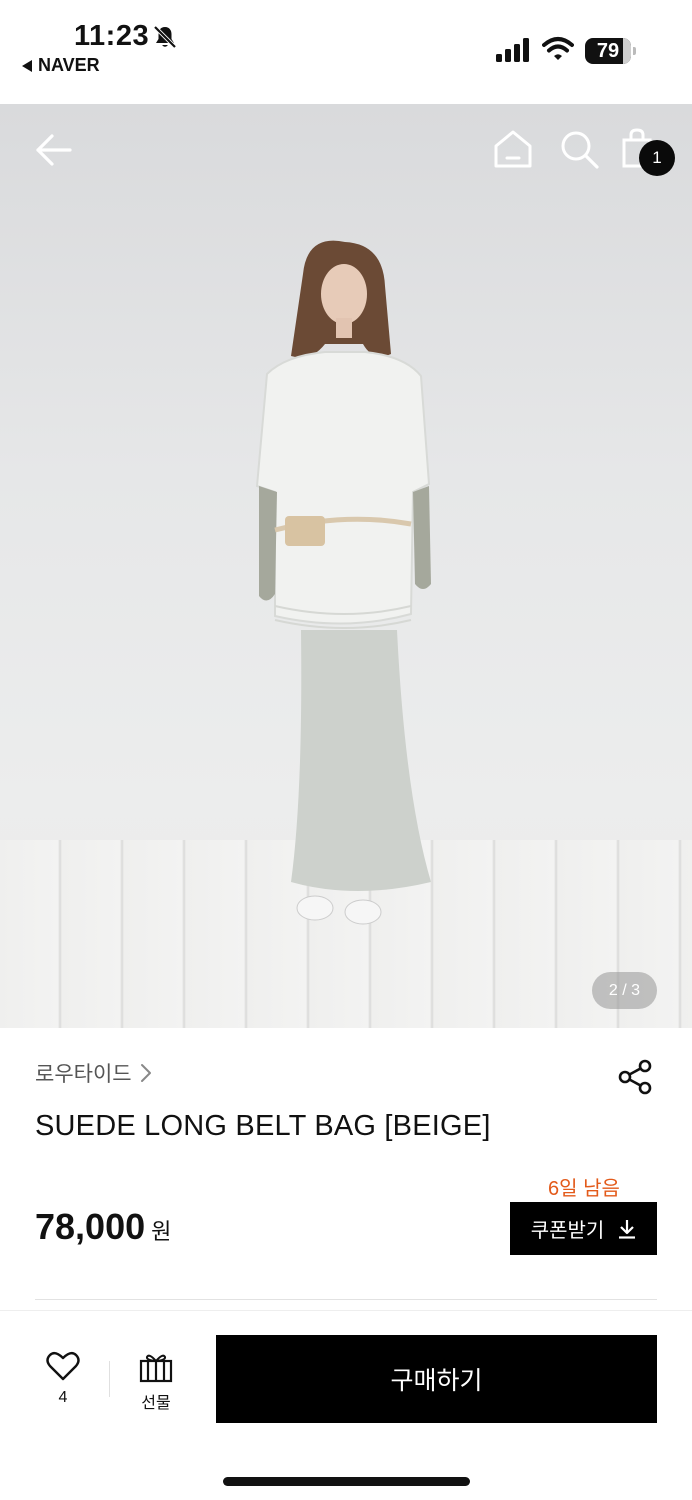  What do you see at coordinates (567, 1231) in the screenshot?
I see `coupon-button-label: 쿠폰받기` at bounding box center [567, 1231].